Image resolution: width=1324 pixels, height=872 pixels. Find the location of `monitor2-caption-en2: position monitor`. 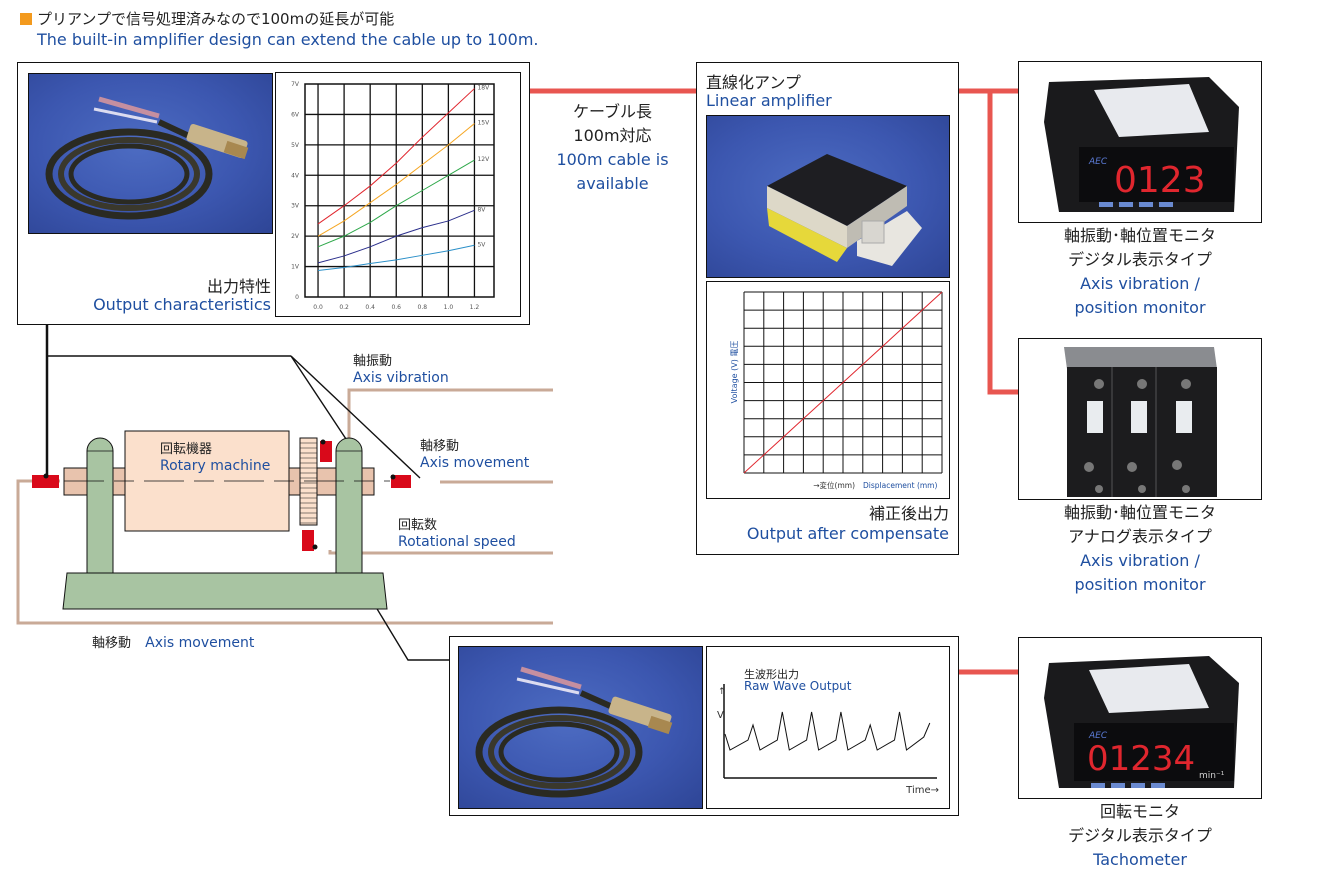

monitor2-caption-en2: position monitor is located at coordinates (1140, 584).